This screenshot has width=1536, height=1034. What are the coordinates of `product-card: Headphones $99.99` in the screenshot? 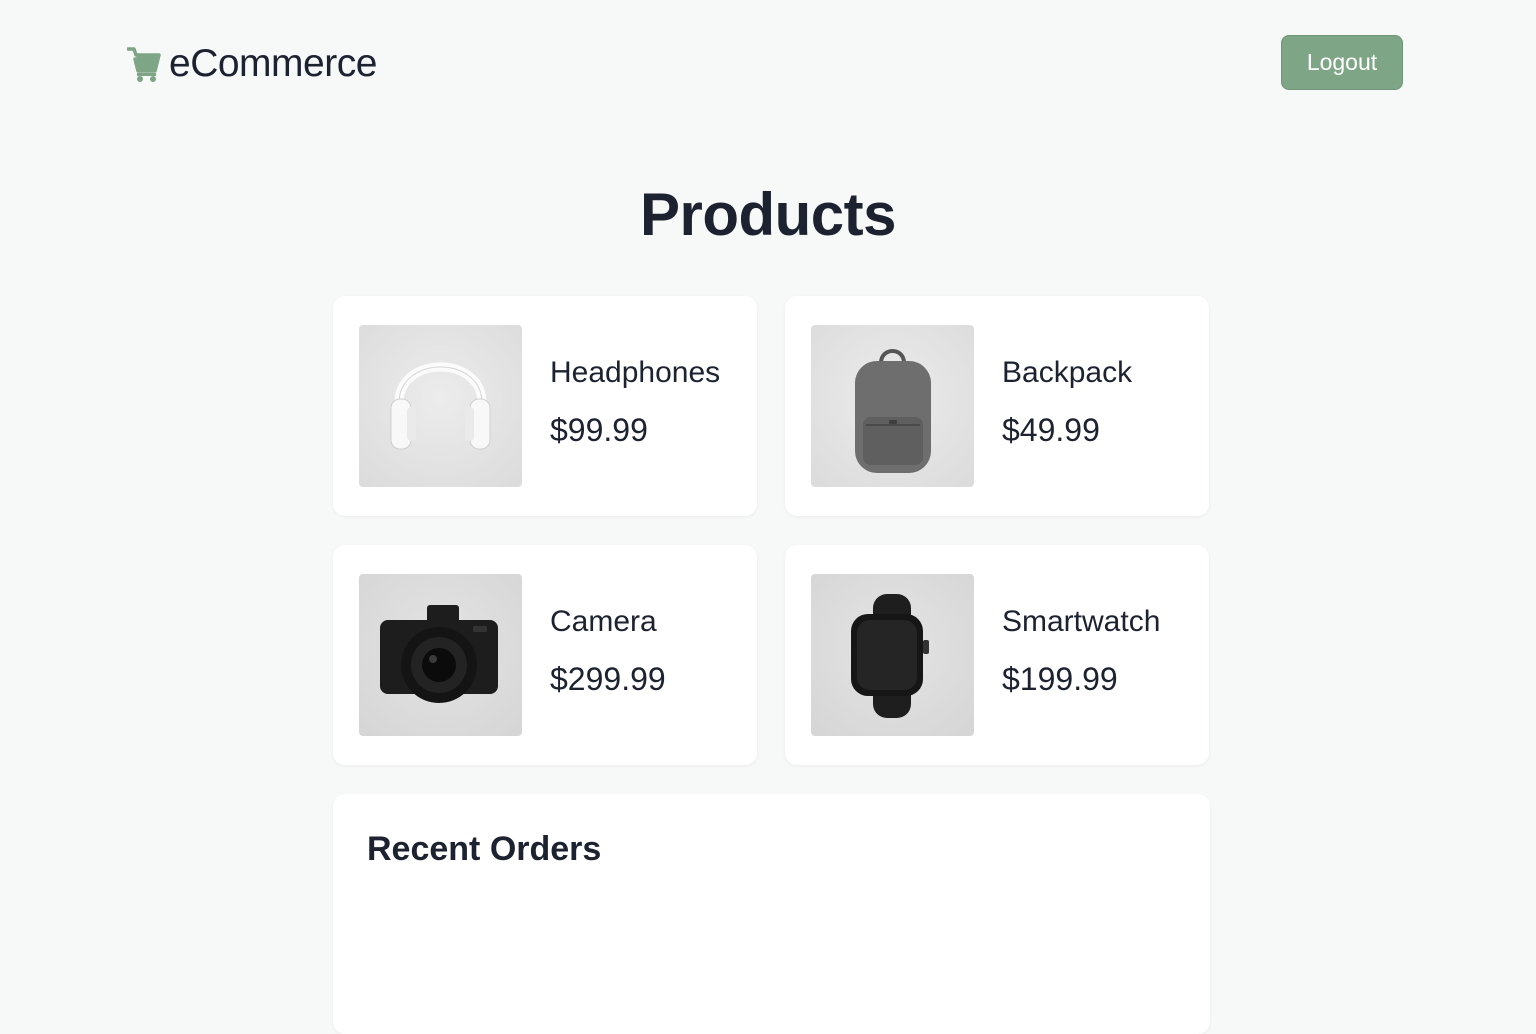 It's located at (545, 406).